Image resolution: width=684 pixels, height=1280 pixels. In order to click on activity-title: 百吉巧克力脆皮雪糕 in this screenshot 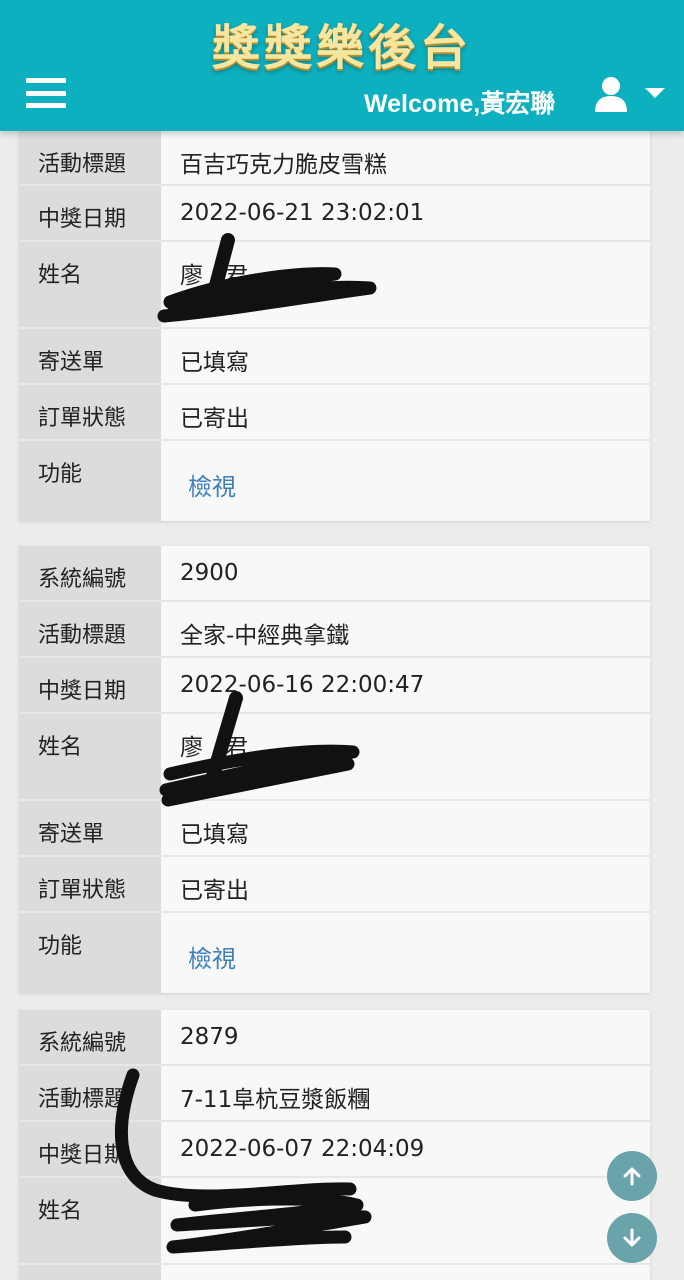, I will do `click(405, 157)`.